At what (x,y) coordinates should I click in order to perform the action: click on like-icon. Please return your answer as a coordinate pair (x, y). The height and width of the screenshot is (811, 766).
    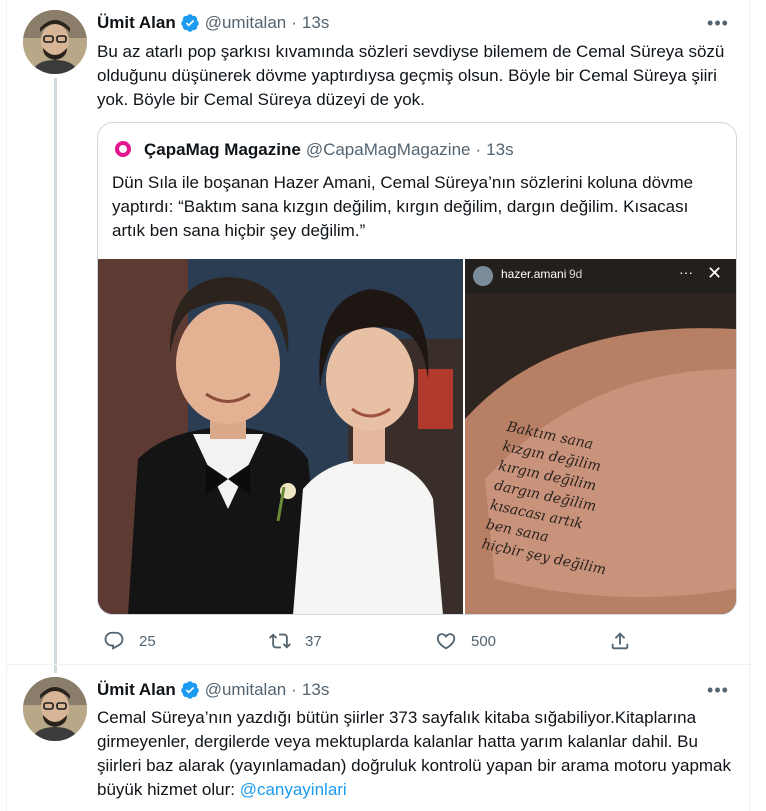
    Looking at the image, I should click on (446, 641).